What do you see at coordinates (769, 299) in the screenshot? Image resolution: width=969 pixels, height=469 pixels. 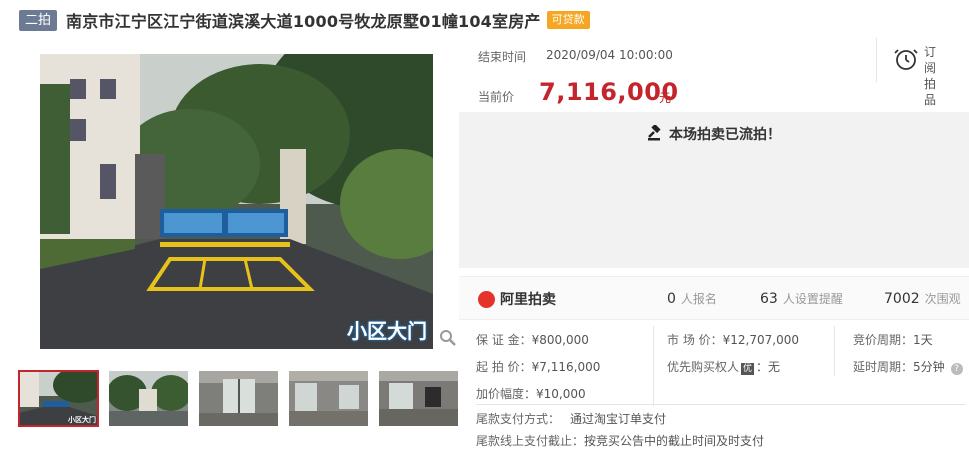 I see `reminders-count: 63` at bounding box center [769, 299].